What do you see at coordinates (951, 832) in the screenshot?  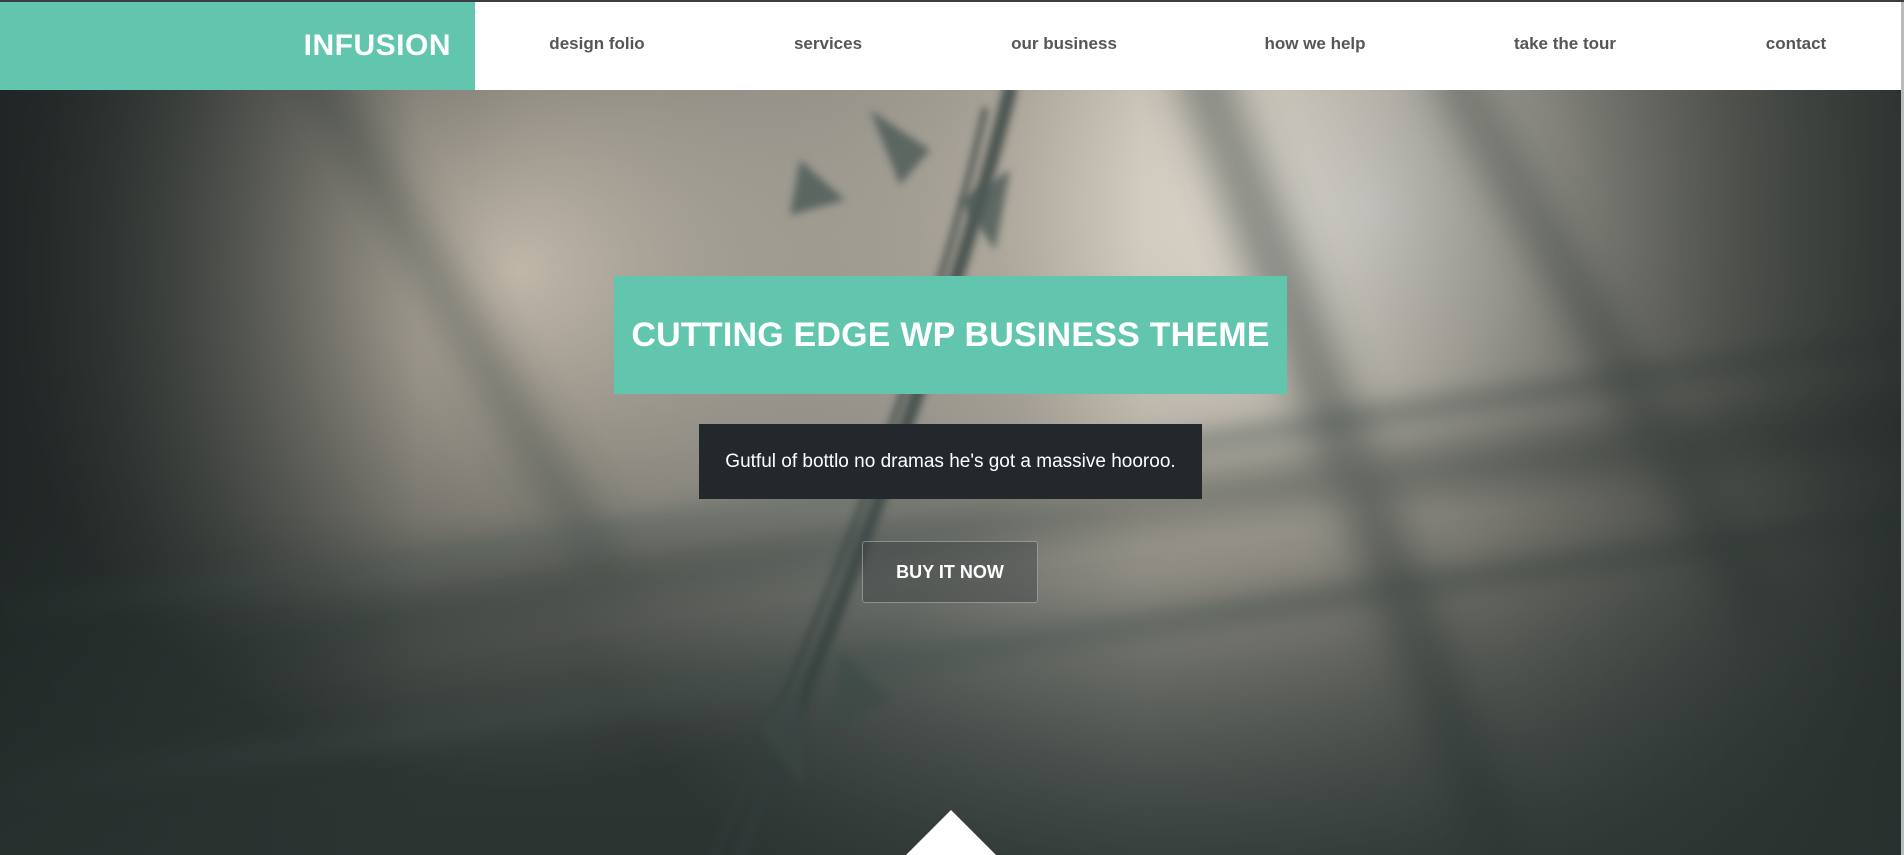 I see `triangle-up-icon` at bounding box center [951, 832].